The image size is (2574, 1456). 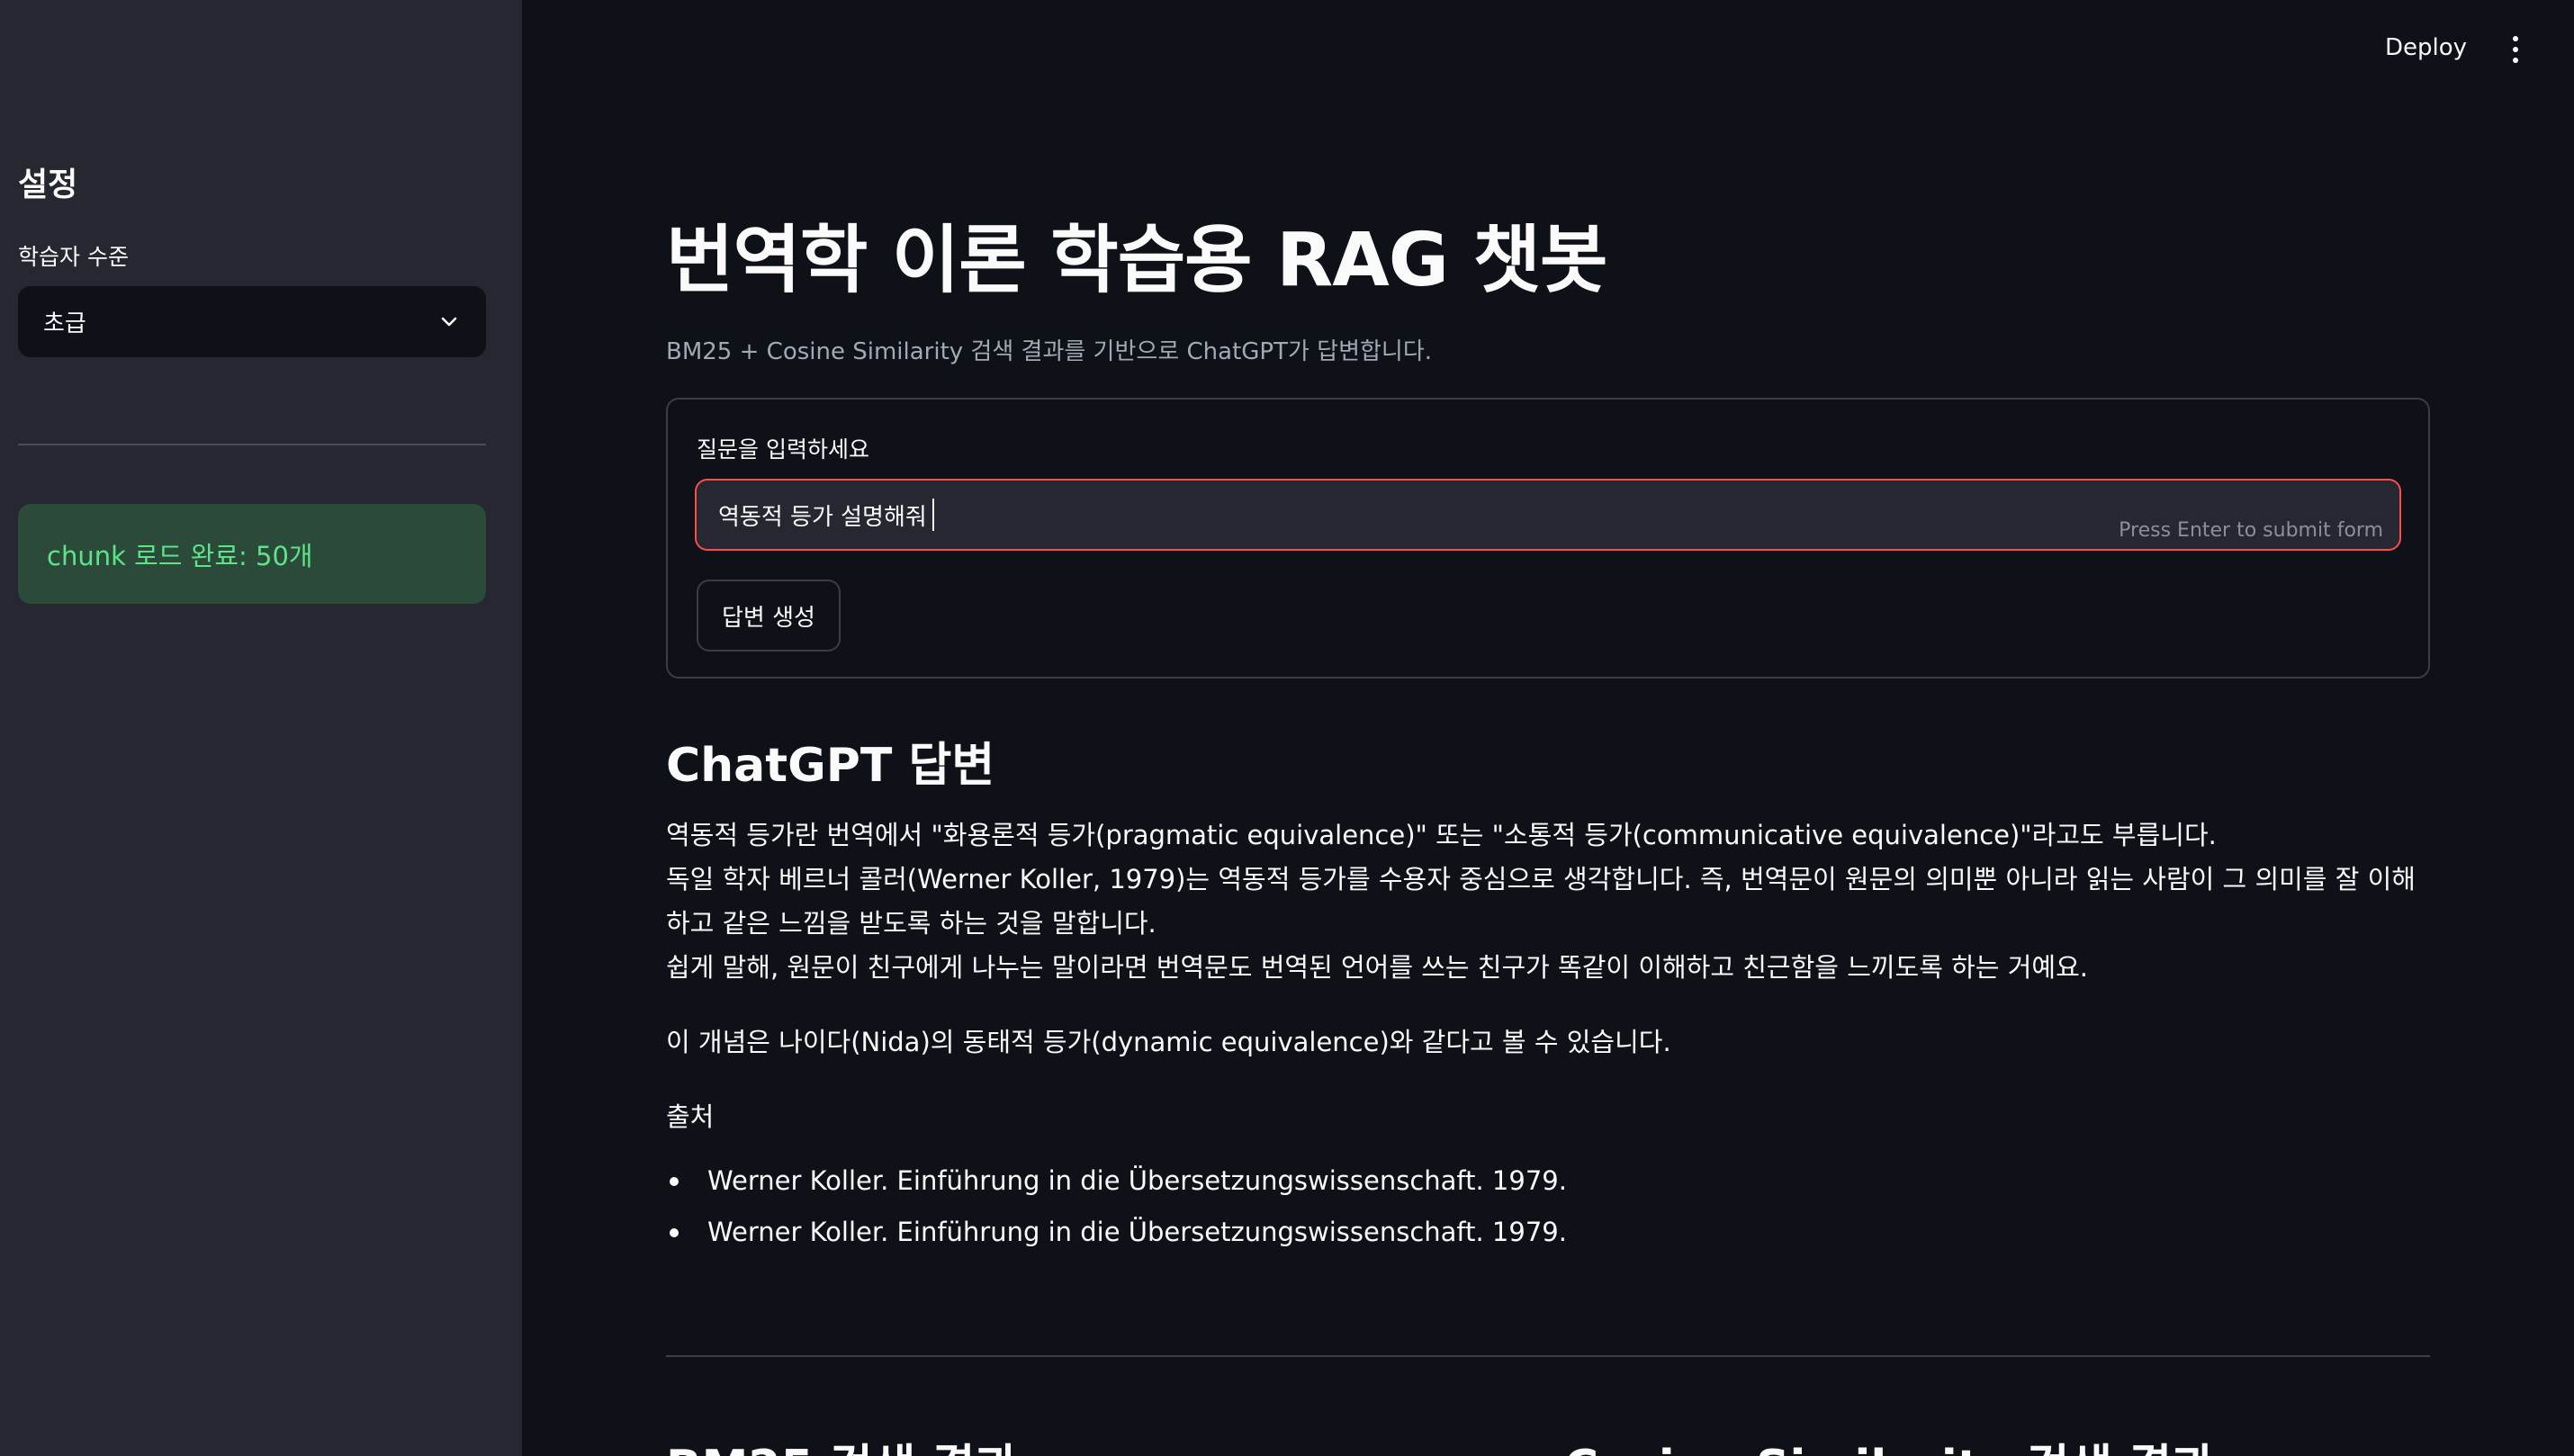 I want to click on cosine-results-heading: Cosine Similarity 검색 결과, so click(x=1889, y=1442).